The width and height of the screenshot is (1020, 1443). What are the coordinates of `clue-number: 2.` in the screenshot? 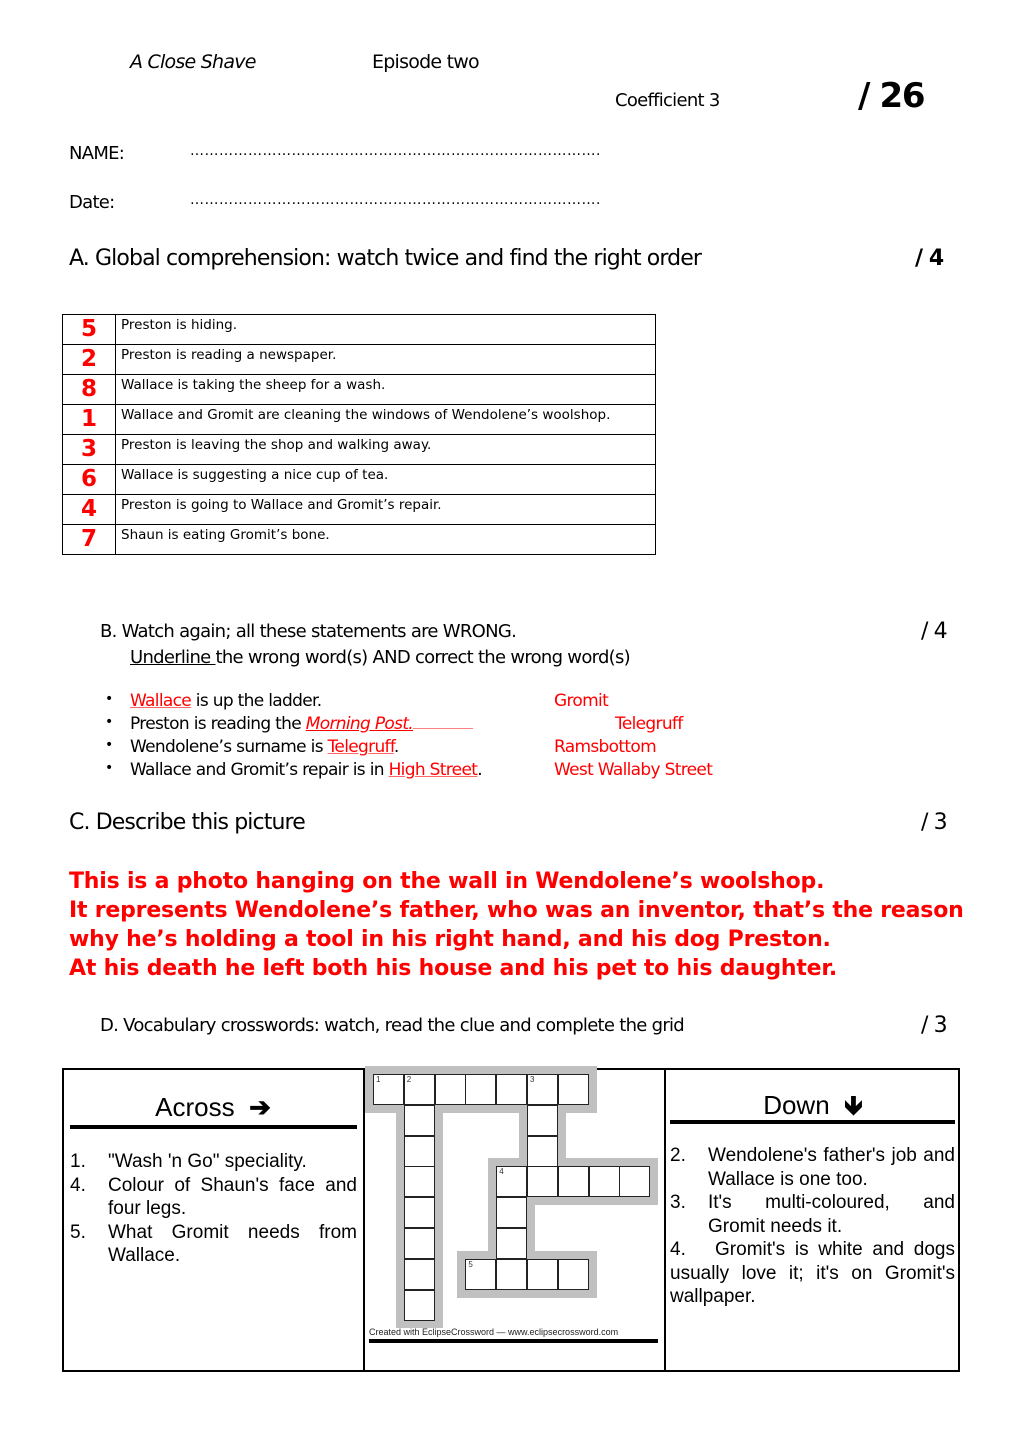 It's located at (678, 1155).